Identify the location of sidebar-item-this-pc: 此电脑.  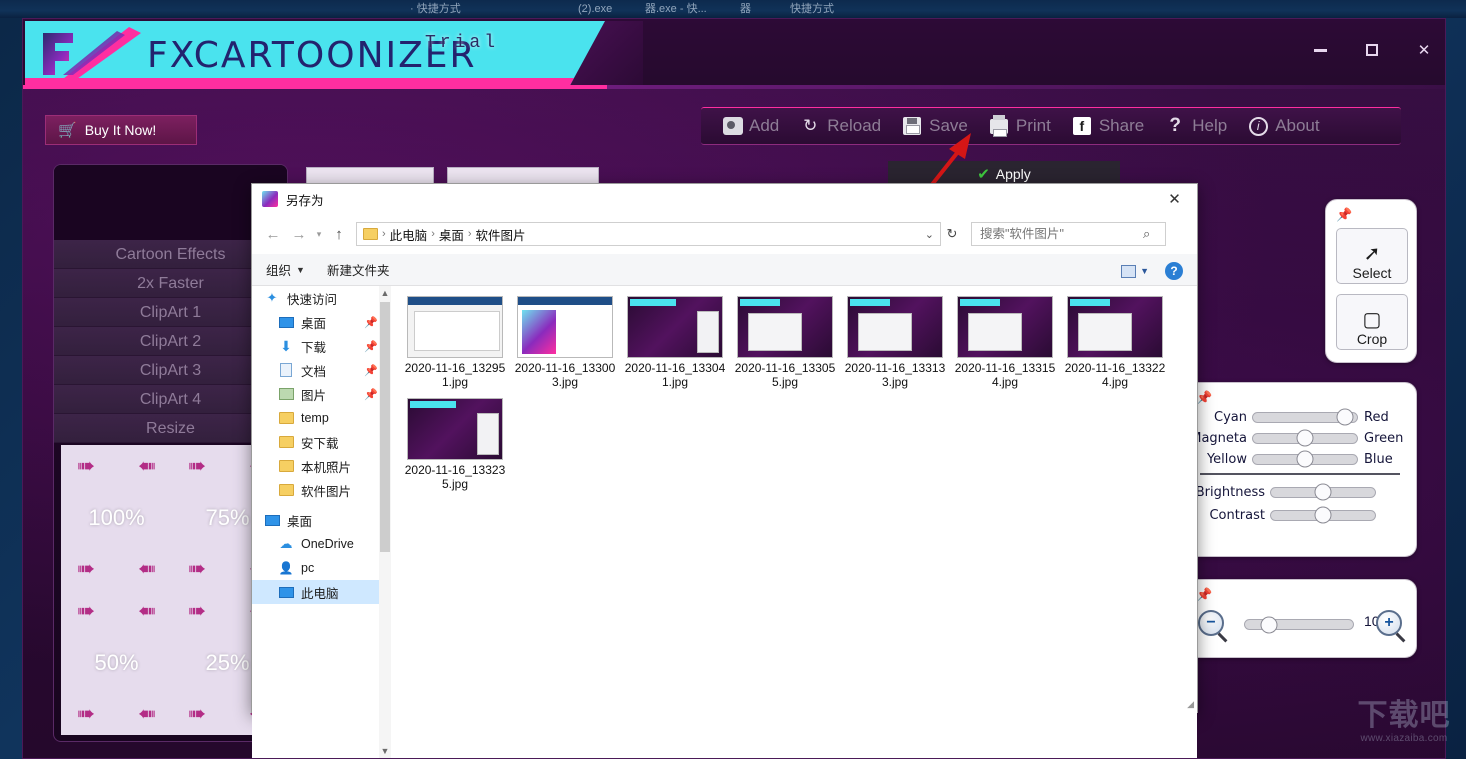
(321, 592).